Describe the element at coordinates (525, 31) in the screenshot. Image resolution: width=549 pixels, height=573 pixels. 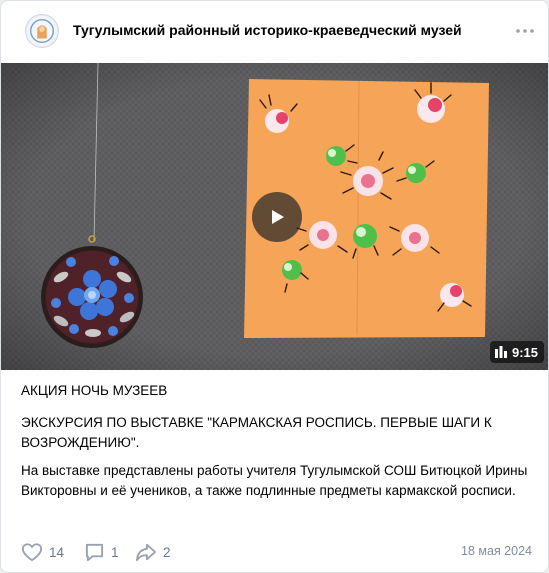
I see `more-dots-icon` at that location.